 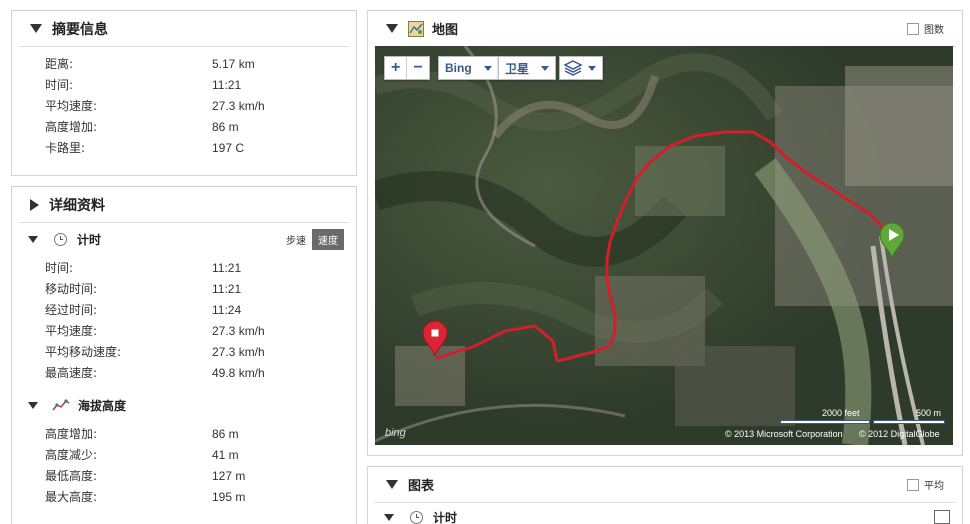 What do you see at coordinates (445, 517) in the screenshot?
I see `charts-timing-title: 计时` at bounding box center [445, 517].